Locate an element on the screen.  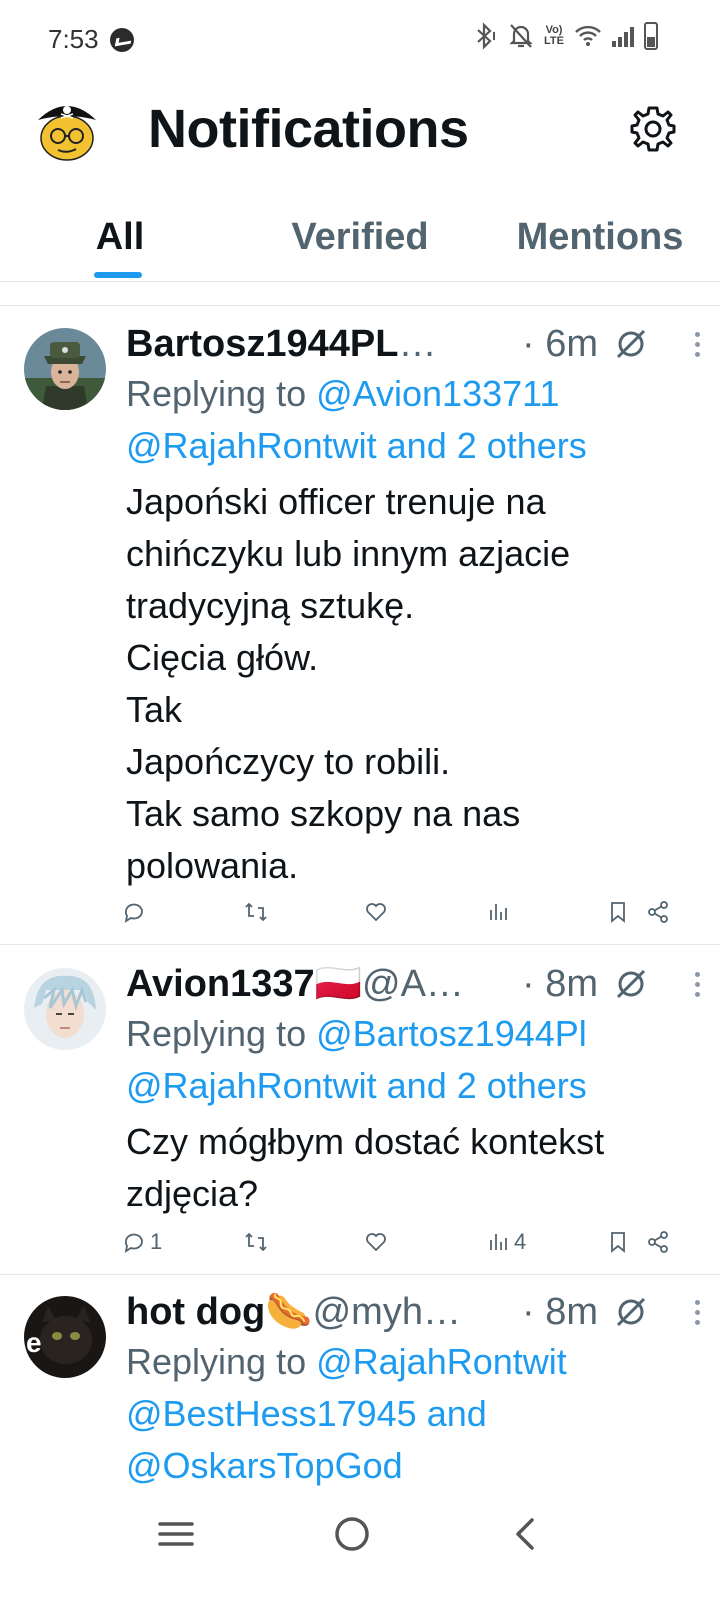
status-bar: 7:53 Vo) LTE is located at coordinates (360, 40).